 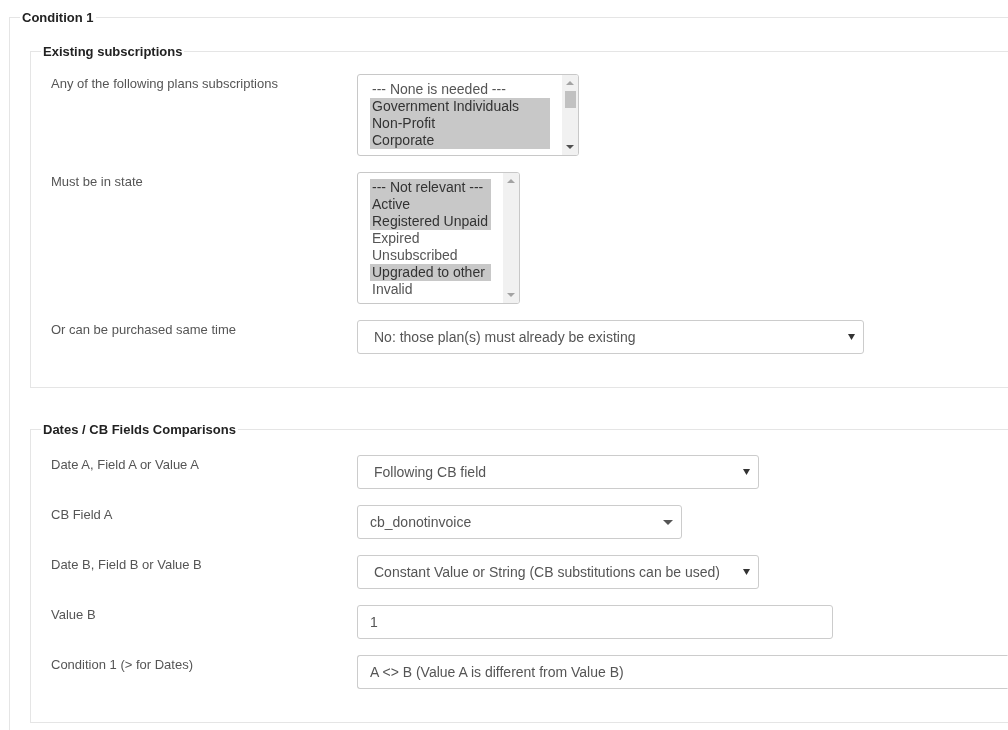 I want to click on arrow-down-icon, so click(x=570, y=147).